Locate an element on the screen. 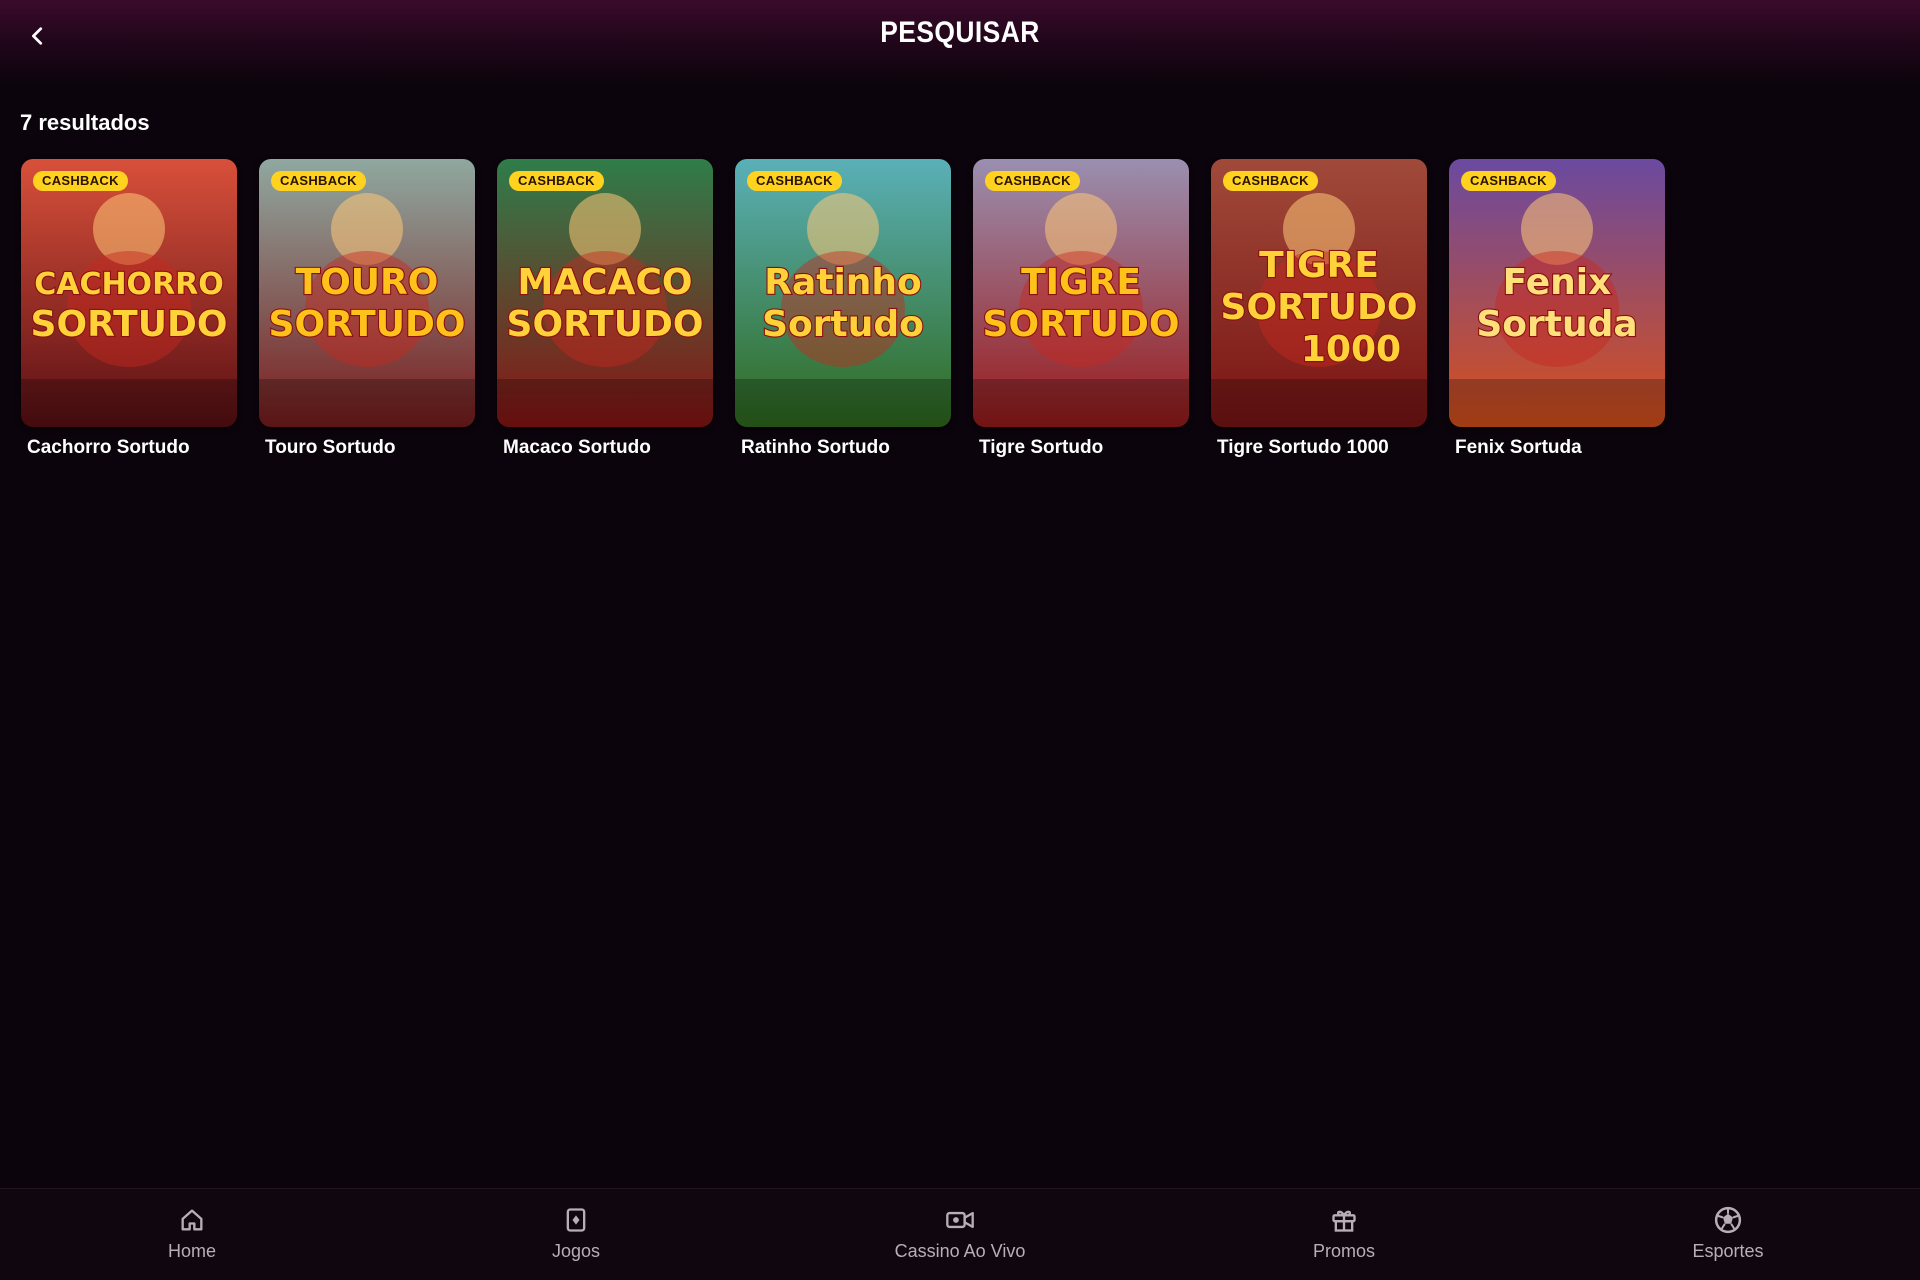 The image size is (1920, 1280). nav-item-cassino-ao-vivo: Cassino Ao Vivo is located at coordinates (960, 1233).